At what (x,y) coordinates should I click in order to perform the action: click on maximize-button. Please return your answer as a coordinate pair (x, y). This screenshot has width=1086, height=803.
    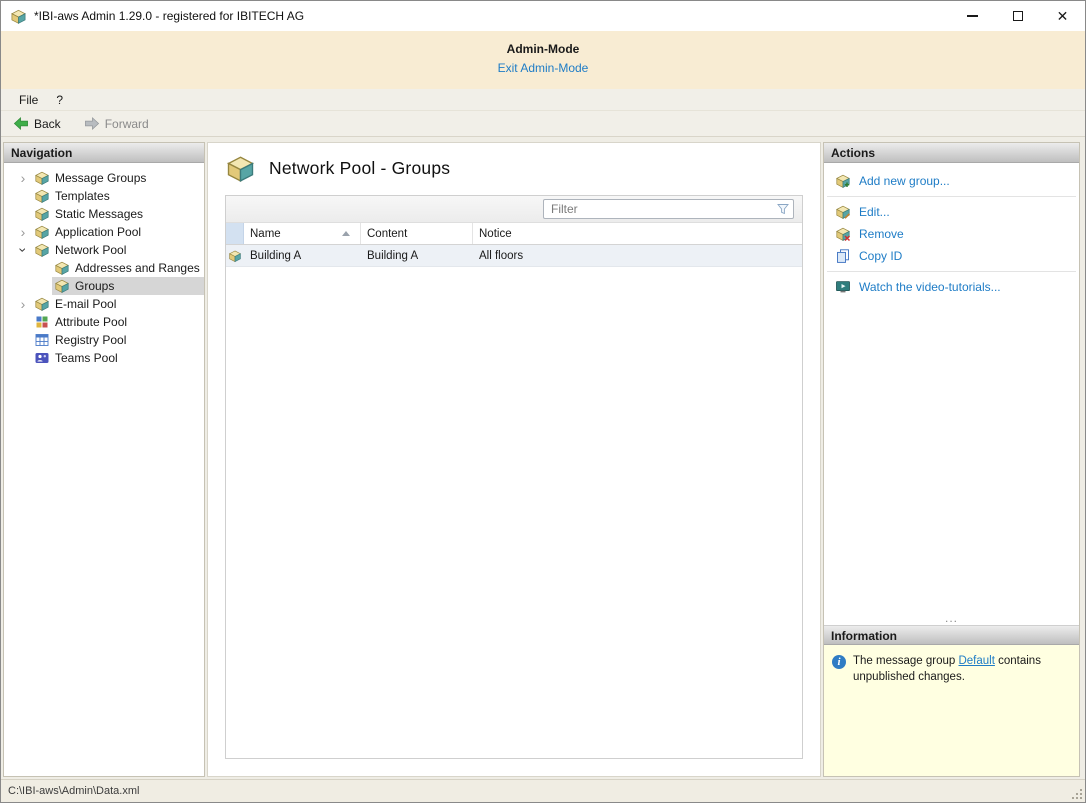
    Looking at the image, I should click on (1017, 16).